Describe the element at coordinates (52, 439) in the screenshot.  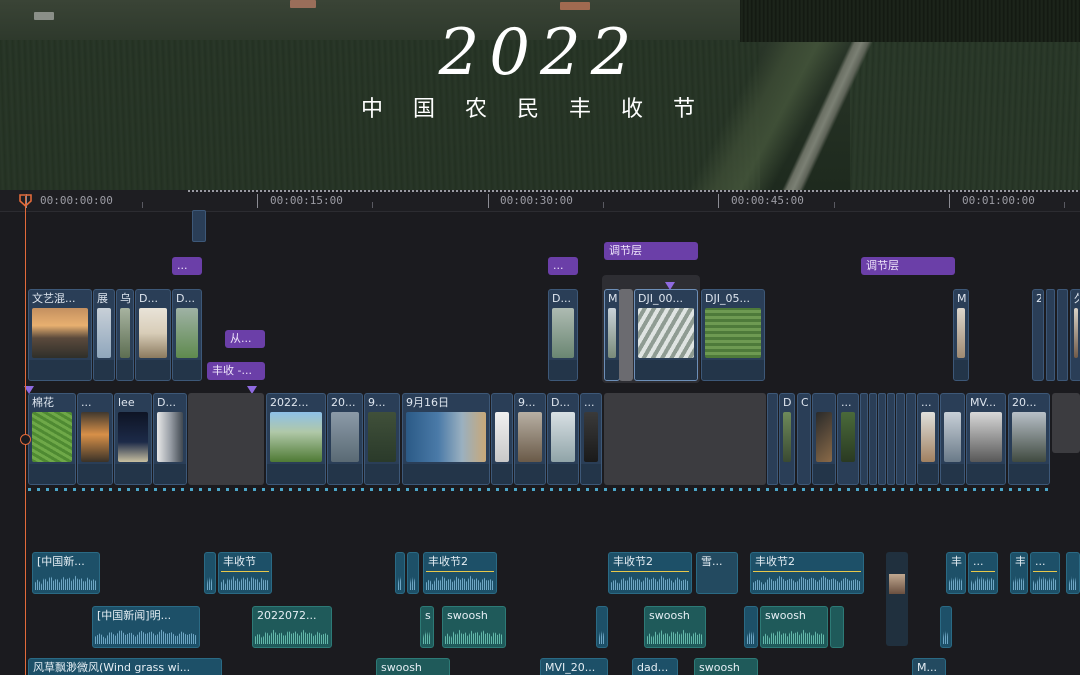
I see `main-clip: 棉花` at that location.